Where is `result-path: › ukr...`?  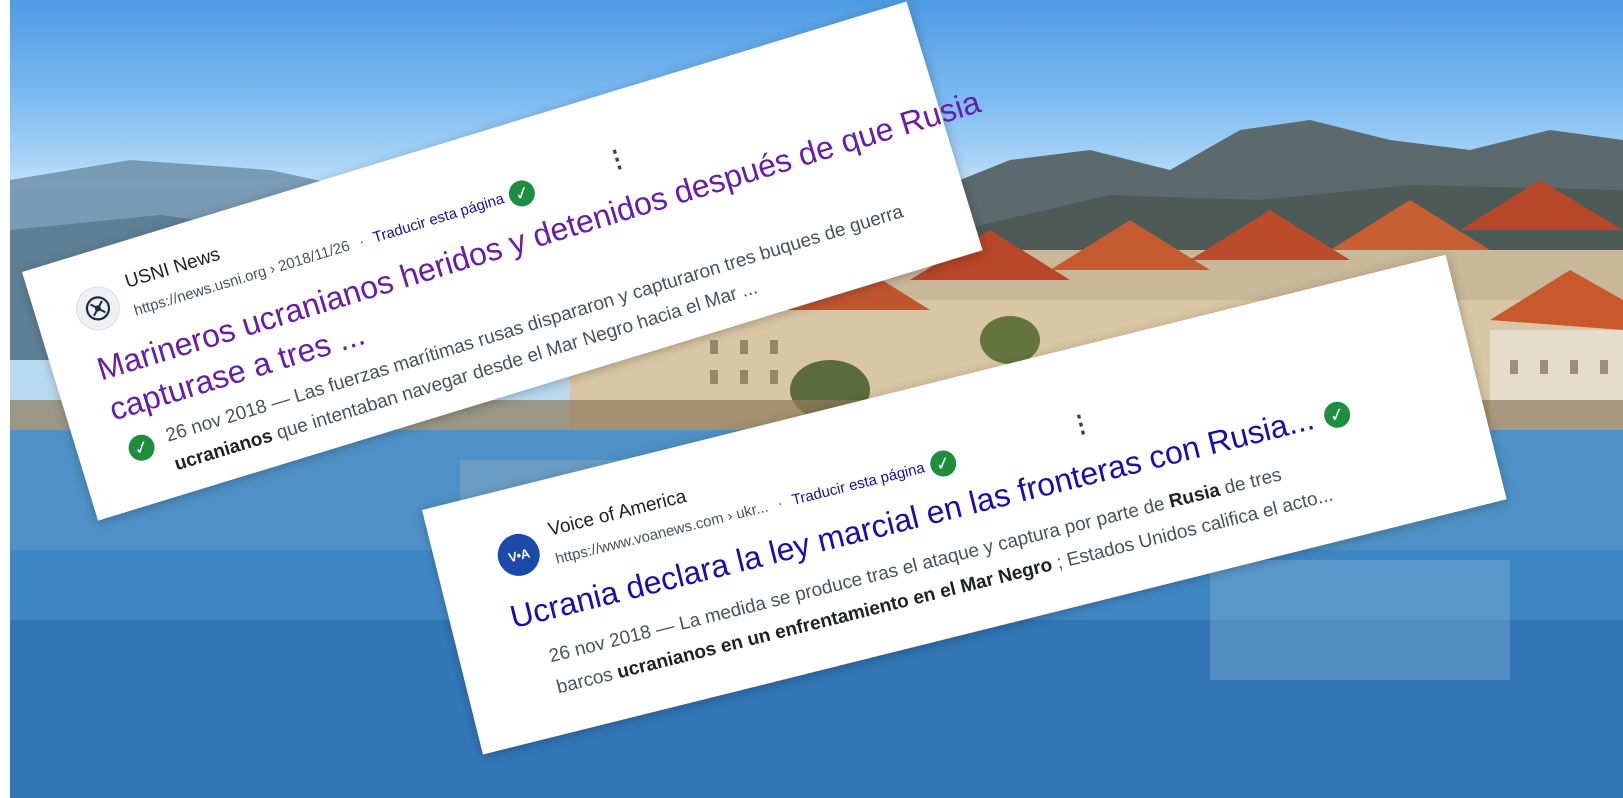
result-path: › ukr... is located at coordinates (747, 511).